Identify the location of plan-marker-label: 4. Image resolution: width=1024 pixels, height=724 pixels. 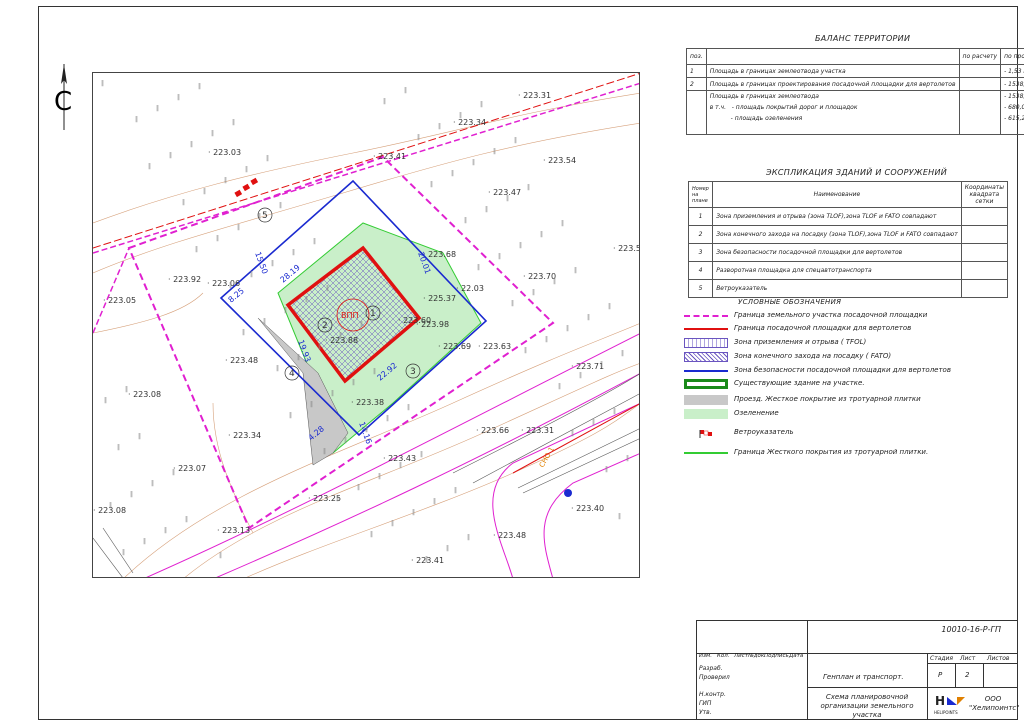
(292, 374).